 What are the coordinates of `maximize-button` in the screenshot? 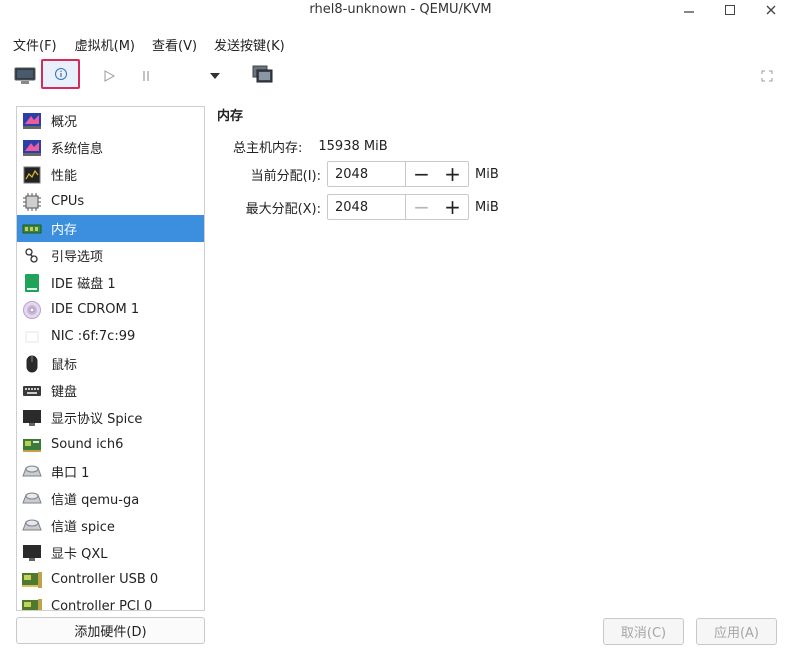 It's located at (730, 10).